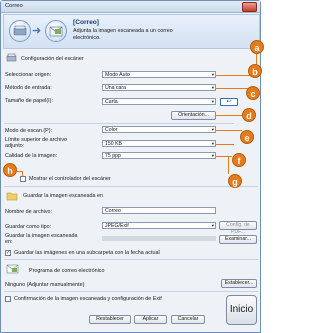 Image resolution: width=320 pixels, height=333 pixels. Describe the element at coordinates (37, 31) in the screenshot. I see `arrow-icon: ➜` at that location.